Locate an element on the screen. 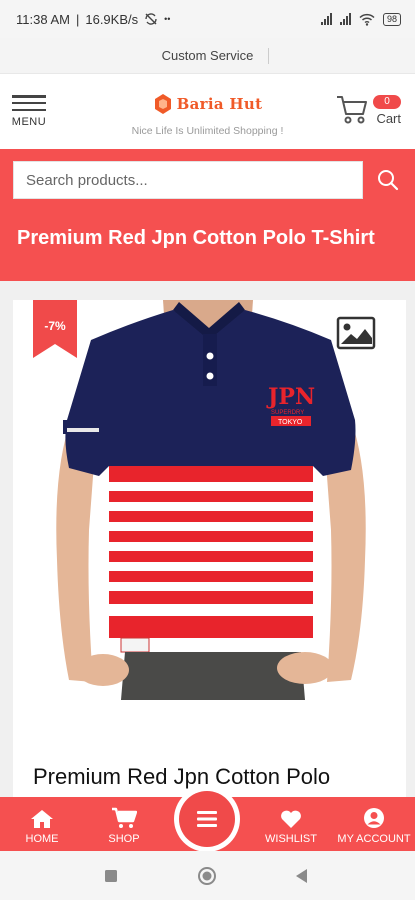 This screenshot has width=415, height=900. status-time: 11:38 AM is located at coordinates (43, 19).